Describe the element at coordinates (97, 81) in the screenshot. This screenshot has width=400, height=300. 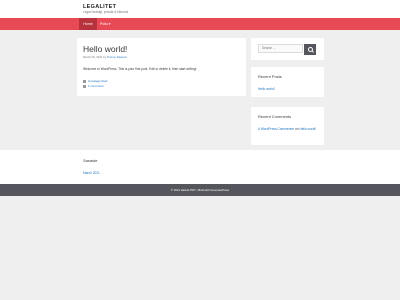
I see `post-category-label: Uncategorized` at that location.